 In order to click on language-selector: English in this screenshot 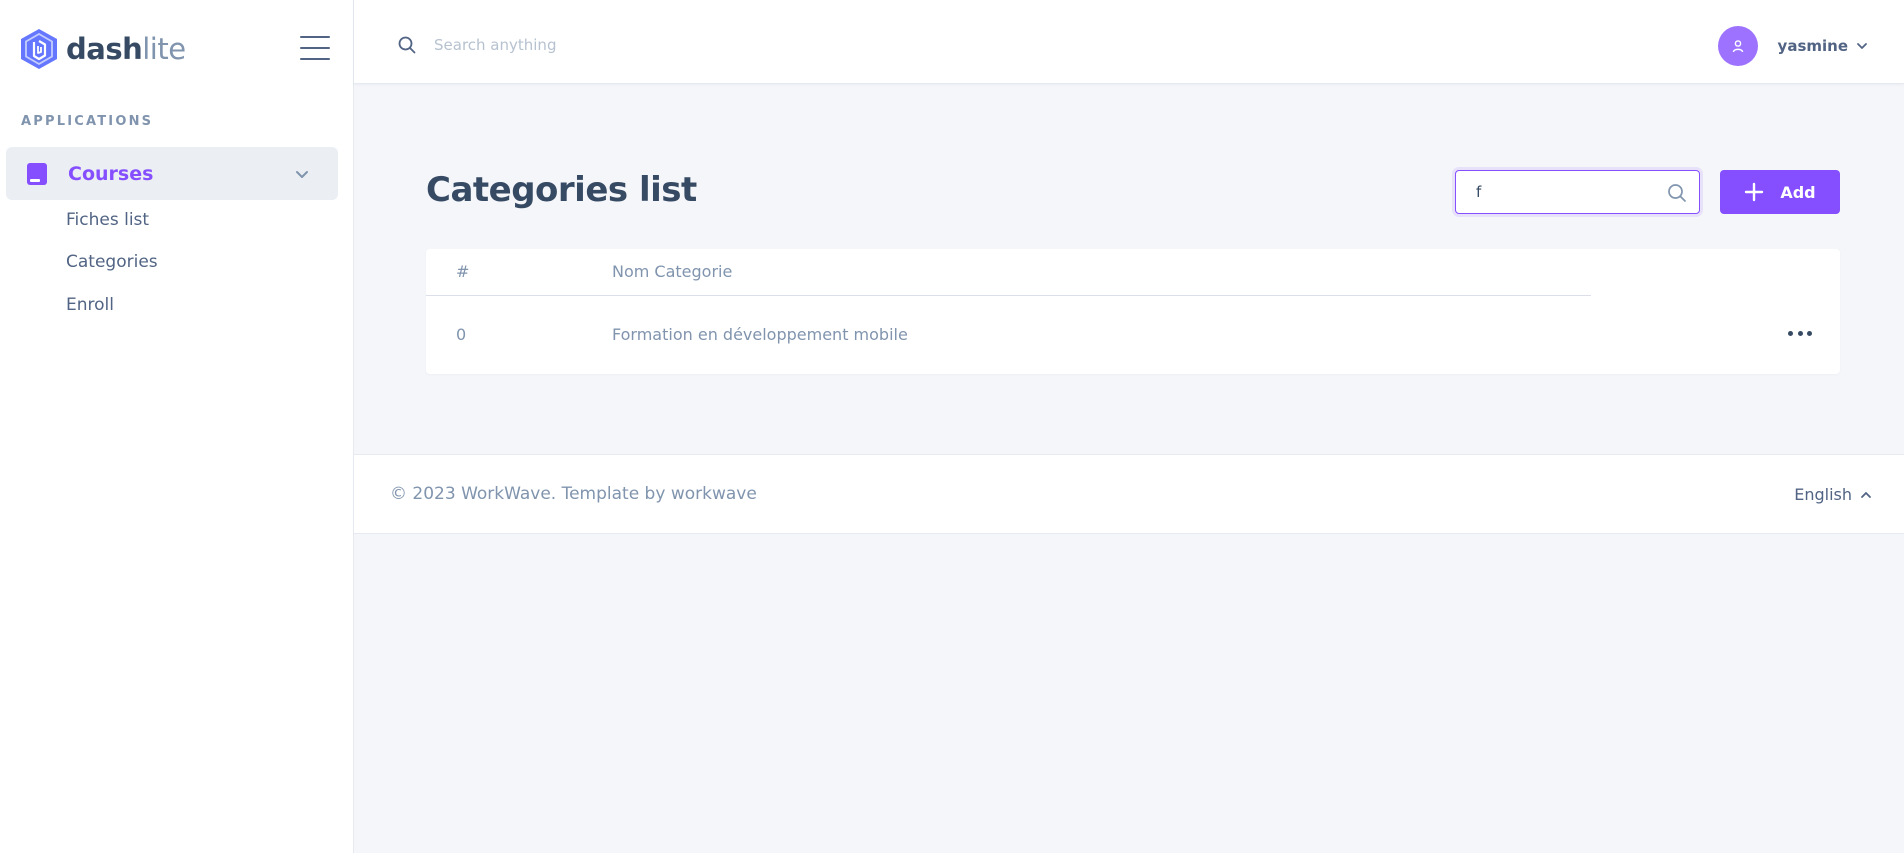, I will do `click(1833, 494)`.